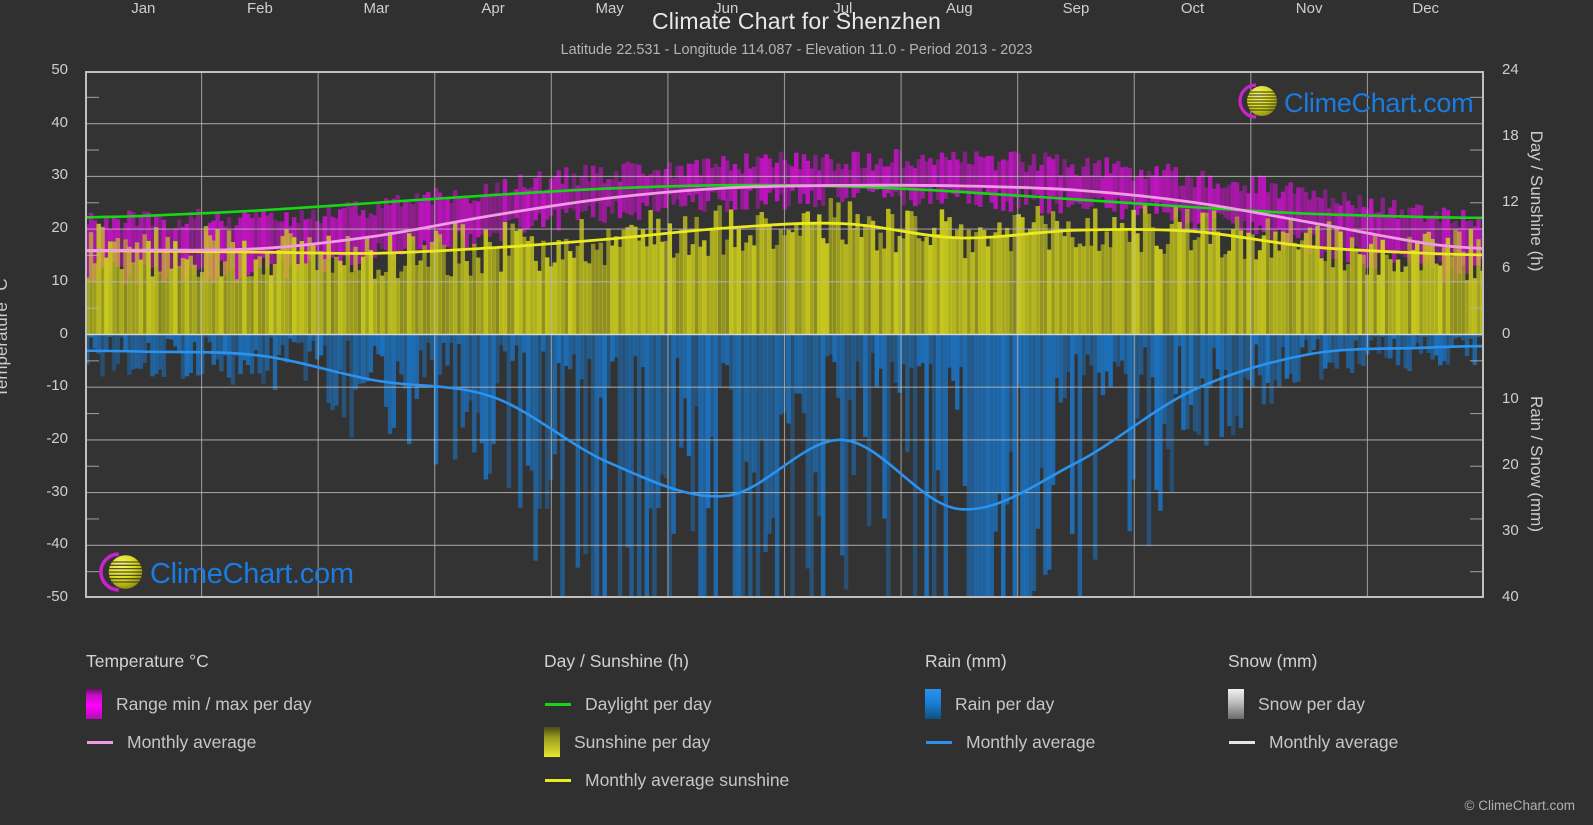 The image size is (1593, 825). I want to click on legend-item: Snow per day, so click(1313, 704).